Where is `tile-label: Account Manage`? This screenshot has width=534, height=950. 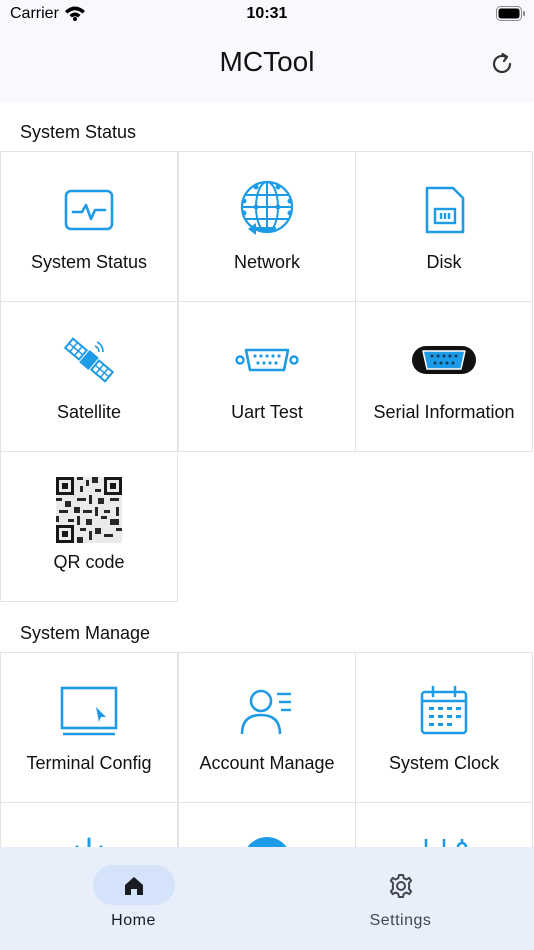
tile-label: Account Manage is located at coordinates (267, 763).